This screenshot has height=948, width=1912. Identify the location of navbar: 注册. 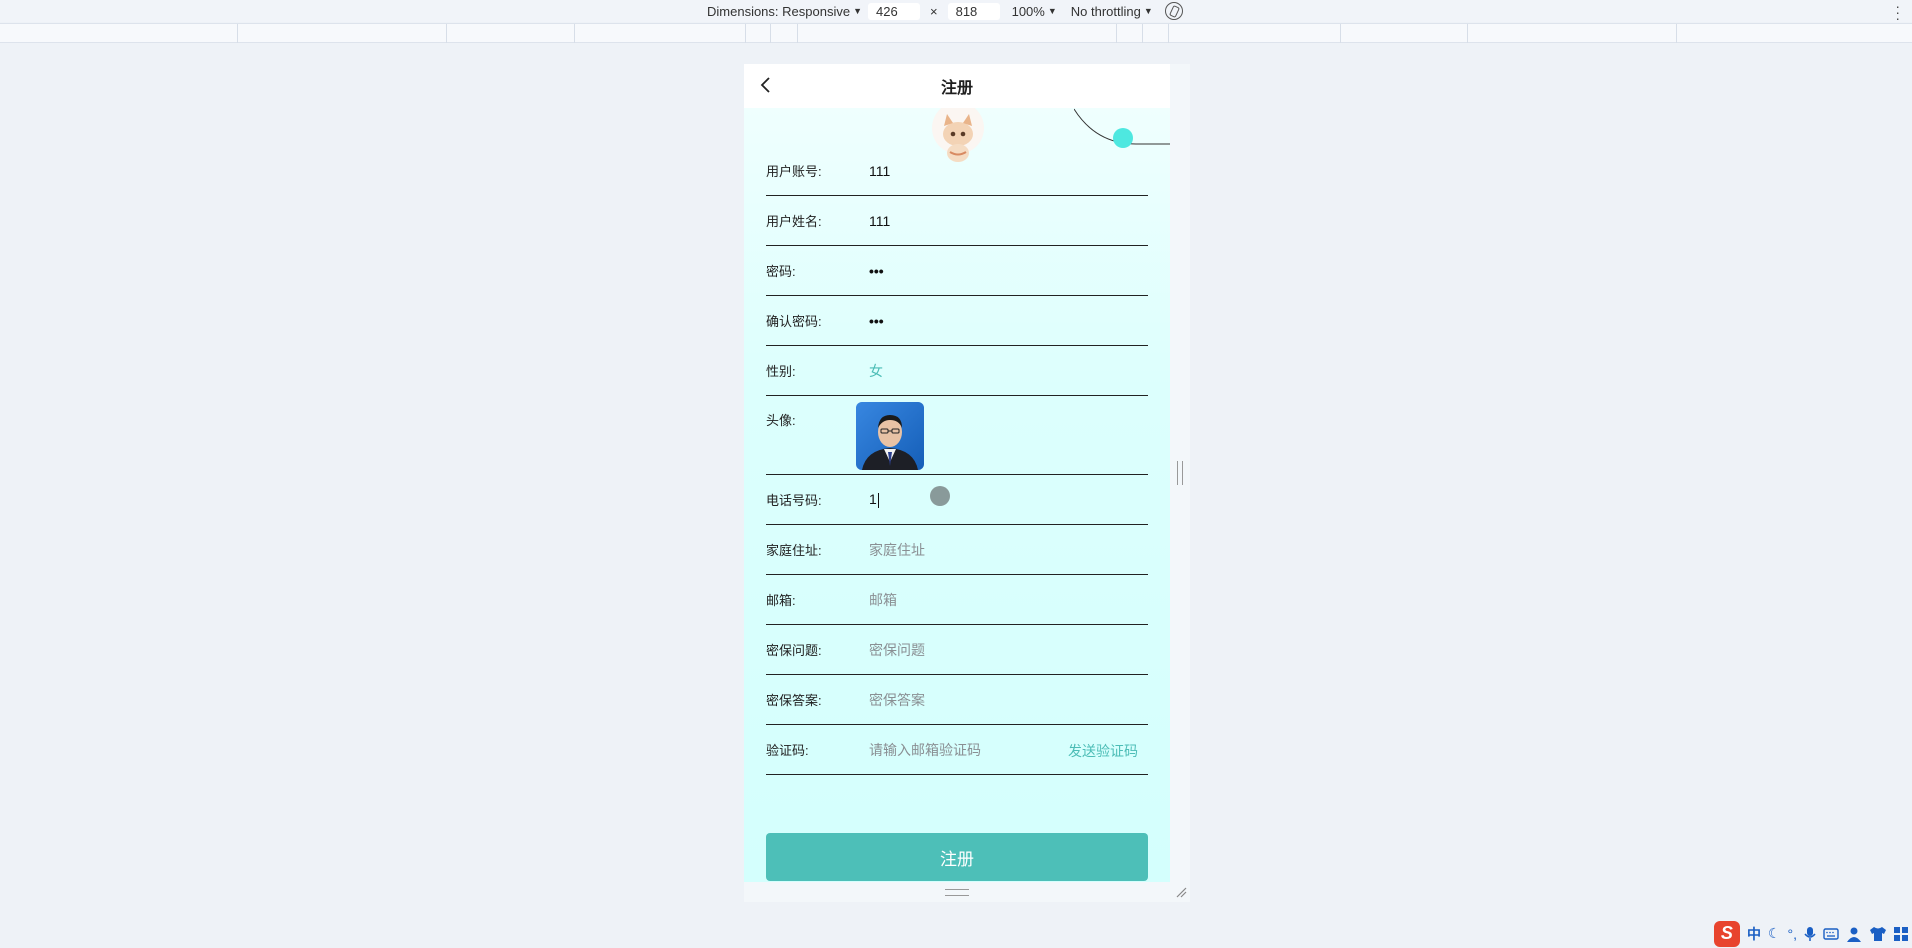
(957, 86).